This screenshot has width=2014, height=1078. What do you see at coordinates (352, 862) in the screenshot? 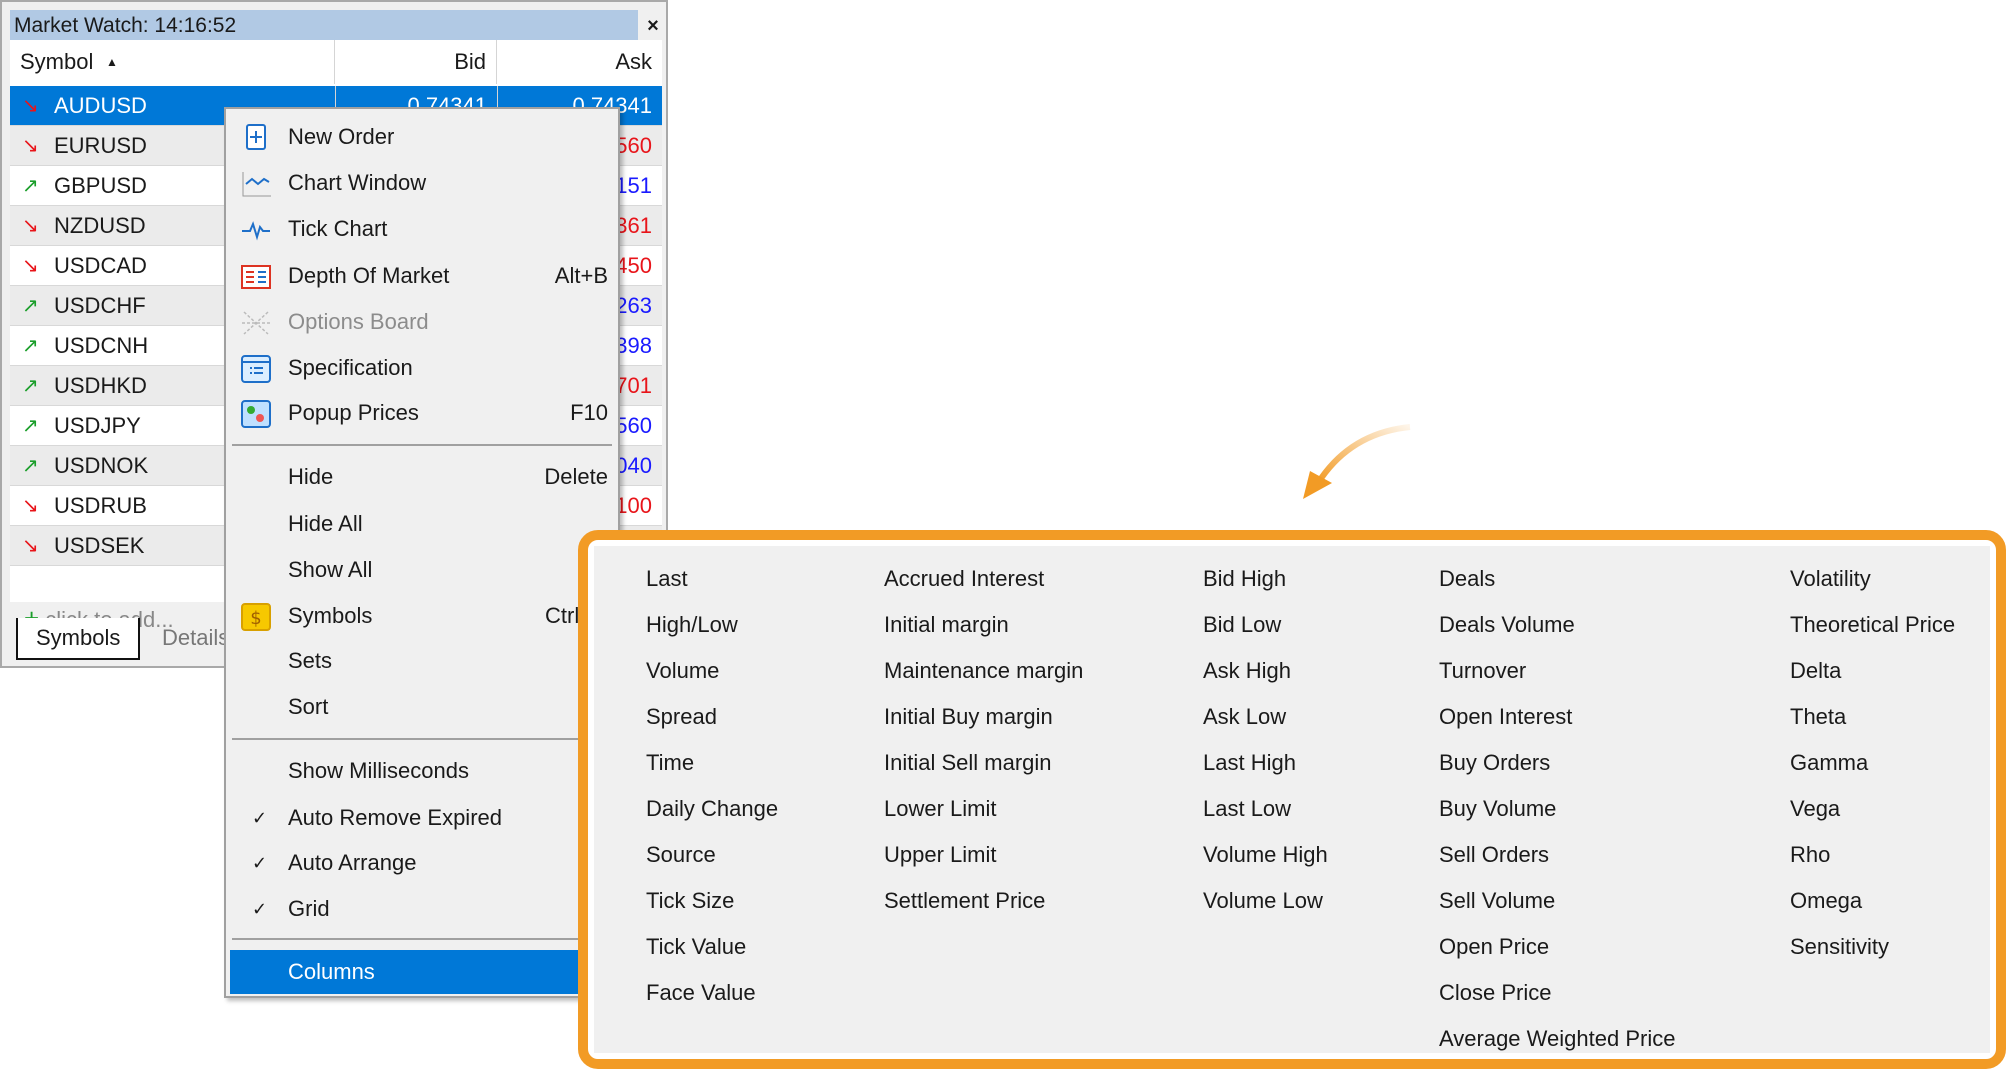
I see `menu-item-label: Auto Arrange` at bounding box center [352, 862].